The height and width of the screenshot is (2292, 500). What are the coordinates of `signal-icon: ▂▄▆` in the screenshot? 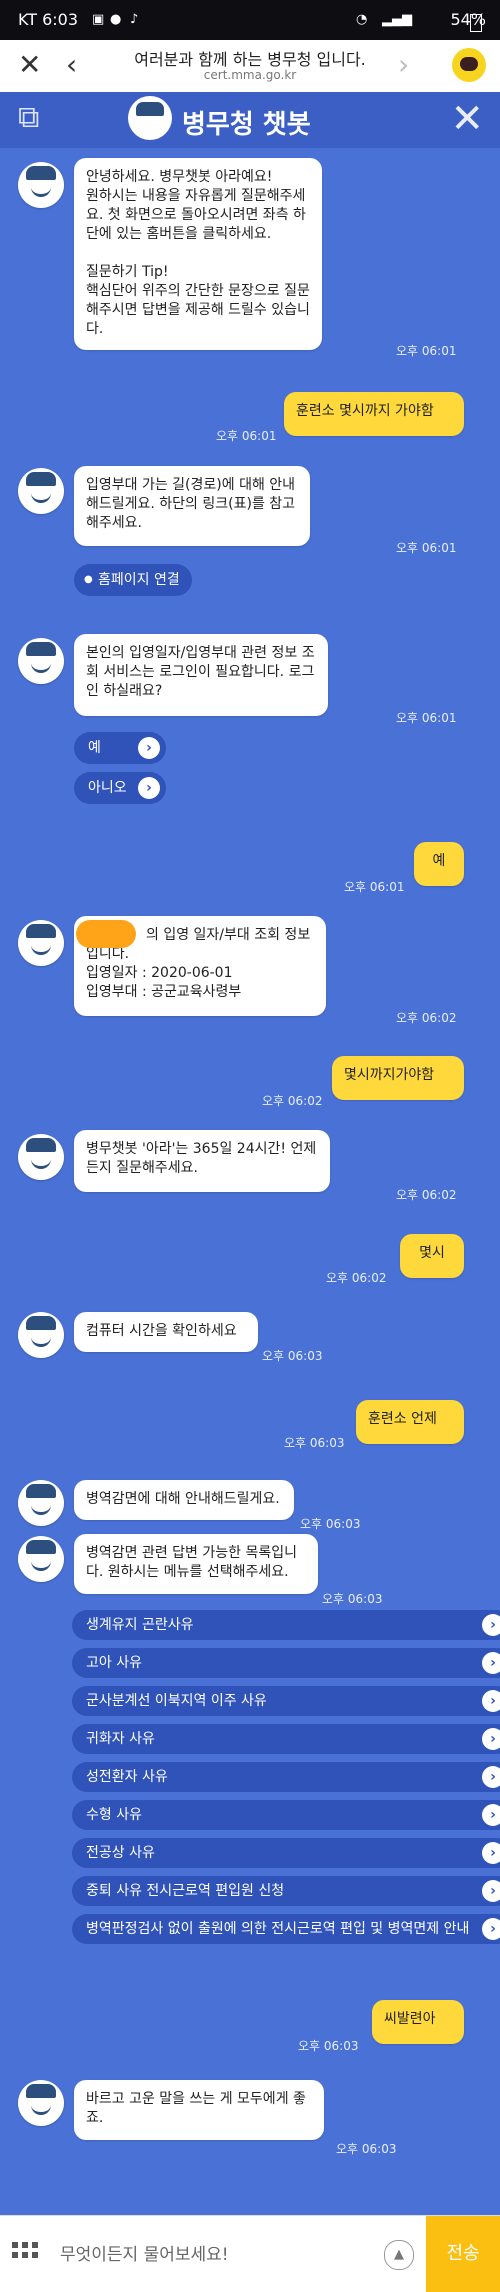 It's located at (397, 19).